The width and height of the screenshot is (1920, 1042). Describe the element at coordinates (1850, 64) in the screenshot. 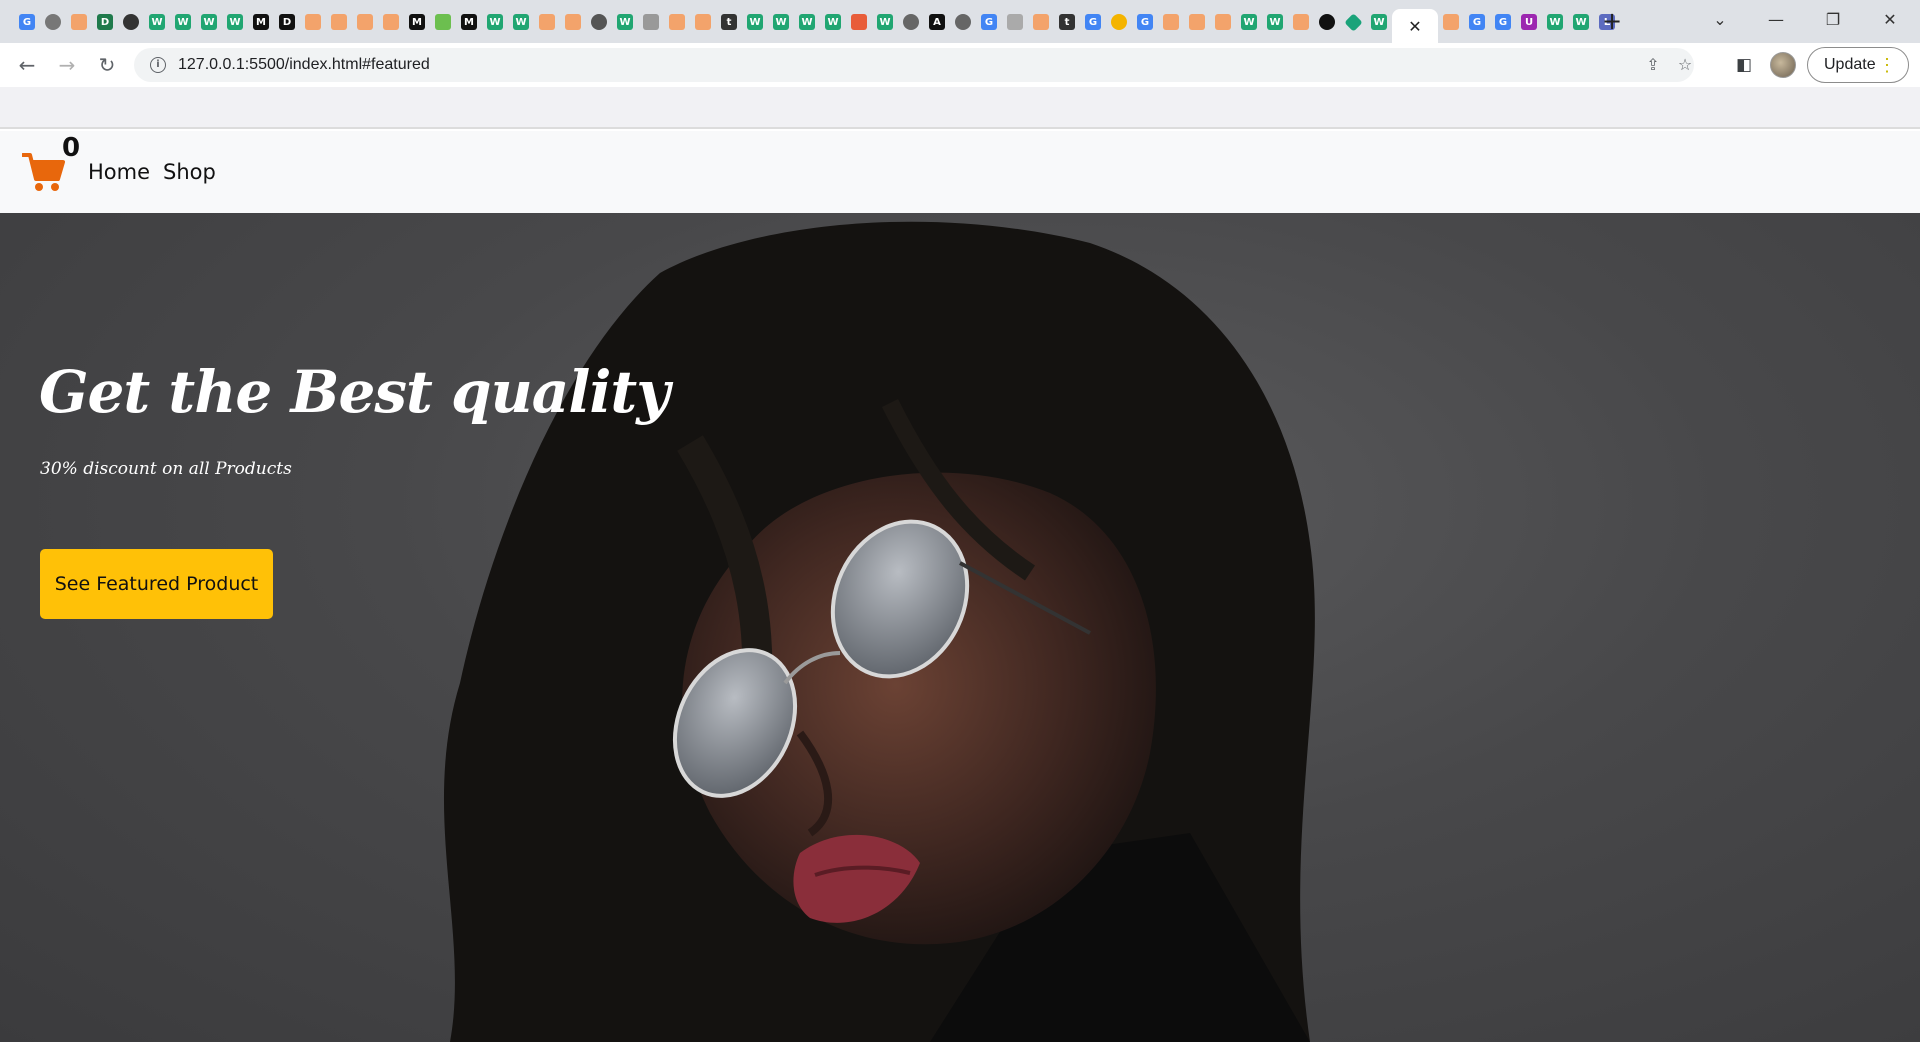

I see `update-label: Update` at that location.